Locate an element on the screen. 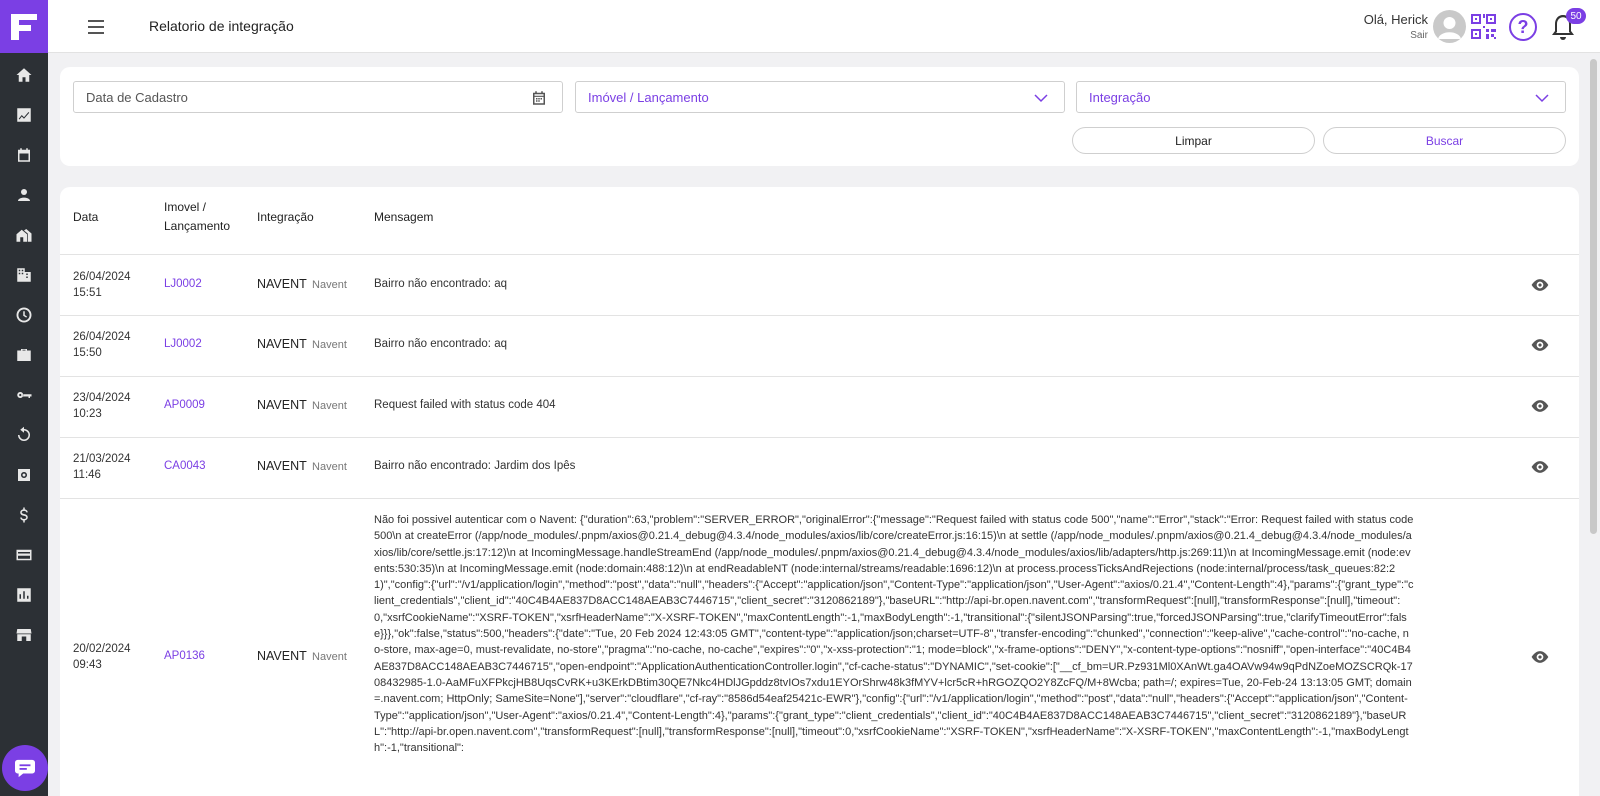  row-imovel-link: CA0043 is located at coordinates (185, 466).